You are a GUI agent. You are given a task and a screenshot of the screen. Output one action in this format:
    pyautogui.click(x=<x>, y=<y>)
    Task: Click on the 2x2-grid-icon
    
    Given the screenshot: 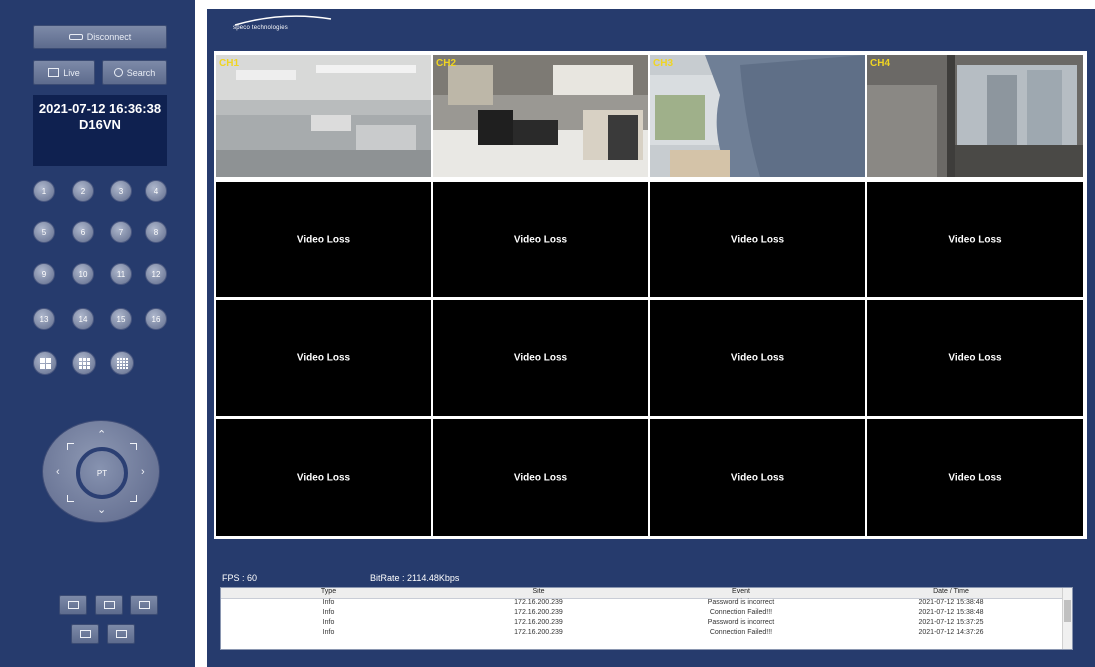 What is the action you would take?
    pyautogui.click(x=45, y=363)
    